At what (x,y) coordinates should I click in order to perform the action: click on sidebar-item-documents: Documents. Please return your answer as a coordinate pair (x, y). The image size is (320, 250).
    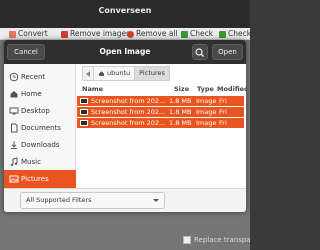
    Looking at the image, I should click on (40, 128).